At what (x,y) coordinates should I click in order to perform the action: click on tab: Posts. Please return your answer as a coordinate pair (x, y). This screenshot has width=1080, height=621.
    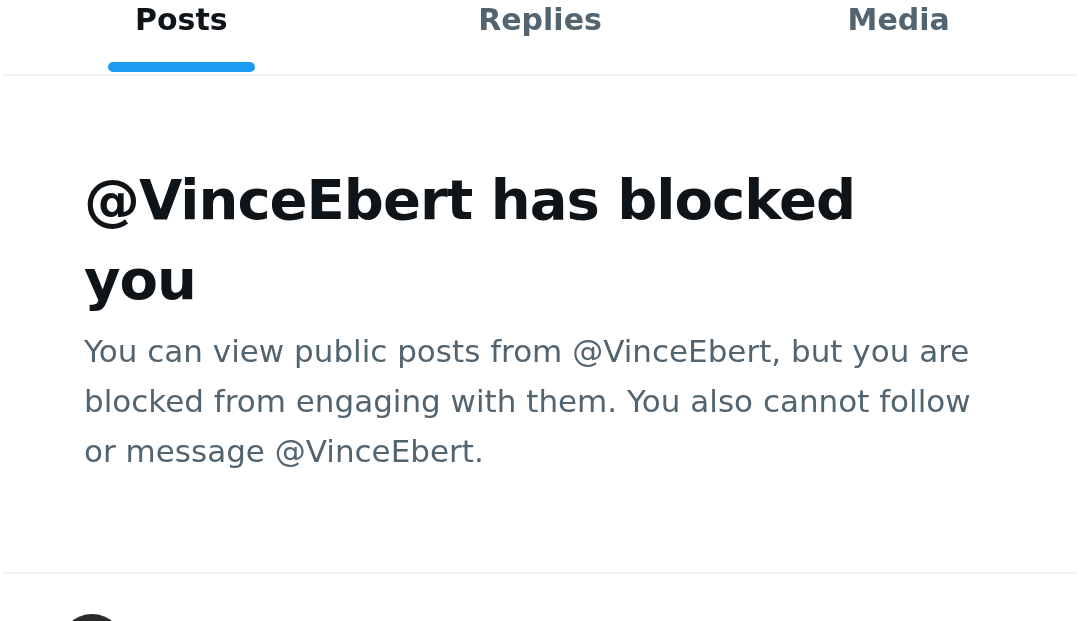
    Looking at the image, I should click on (181, 20).